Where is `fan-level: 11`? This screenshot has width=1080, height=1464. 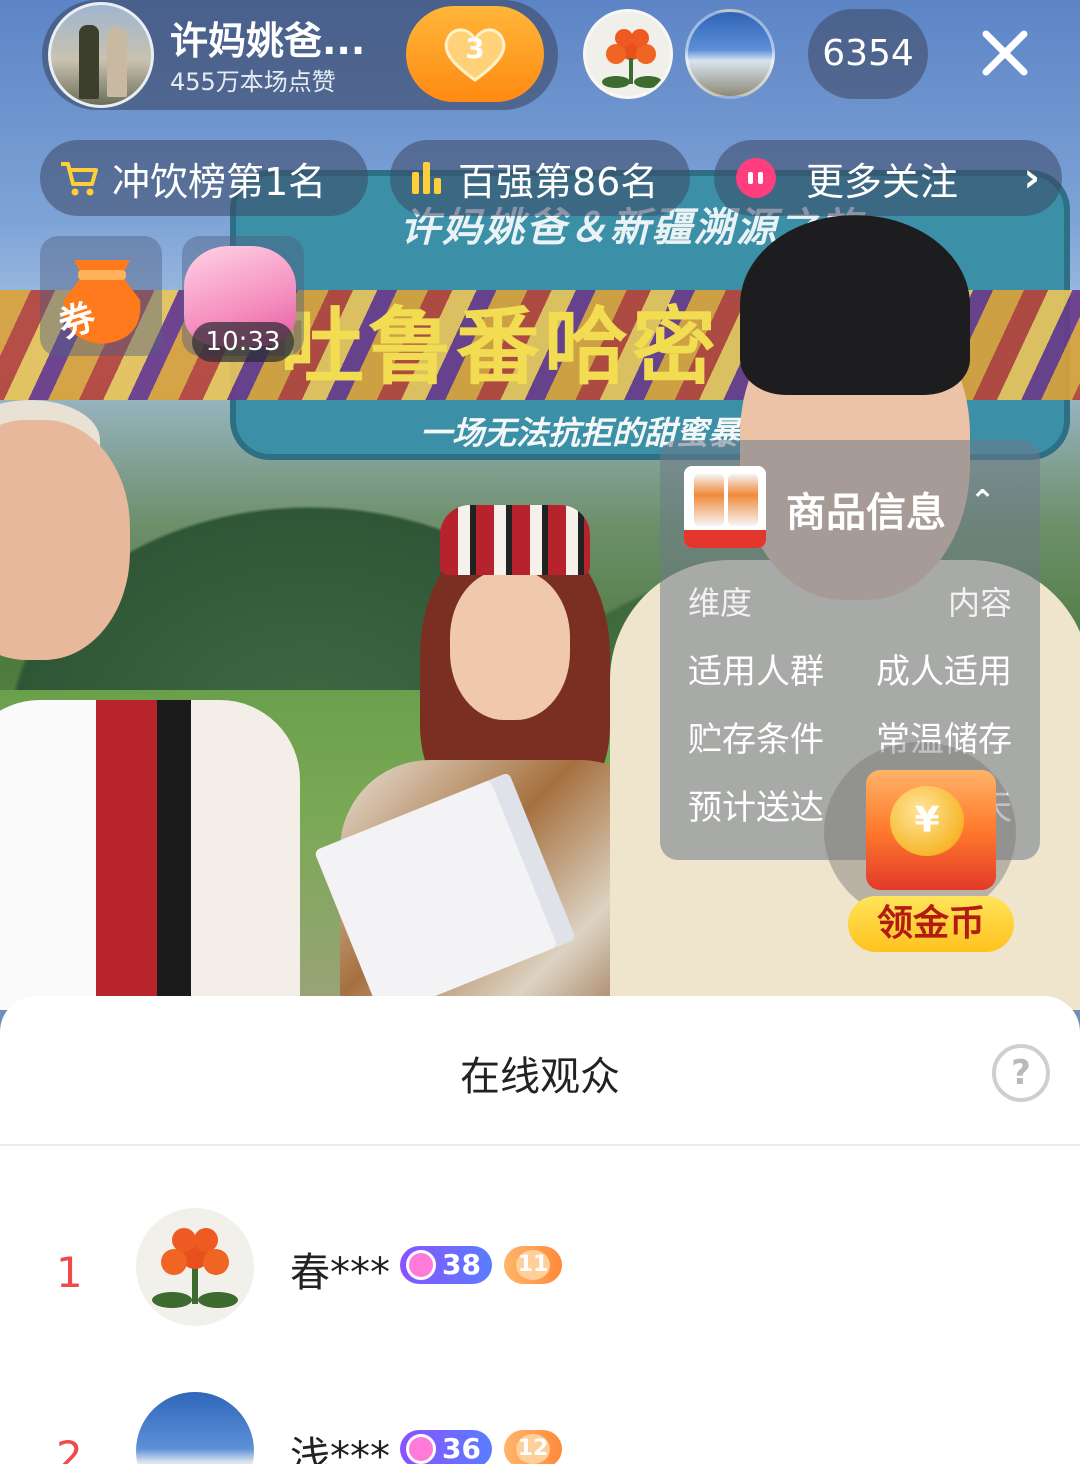
fan-level: 11 is located at coordinates (533, 1265).